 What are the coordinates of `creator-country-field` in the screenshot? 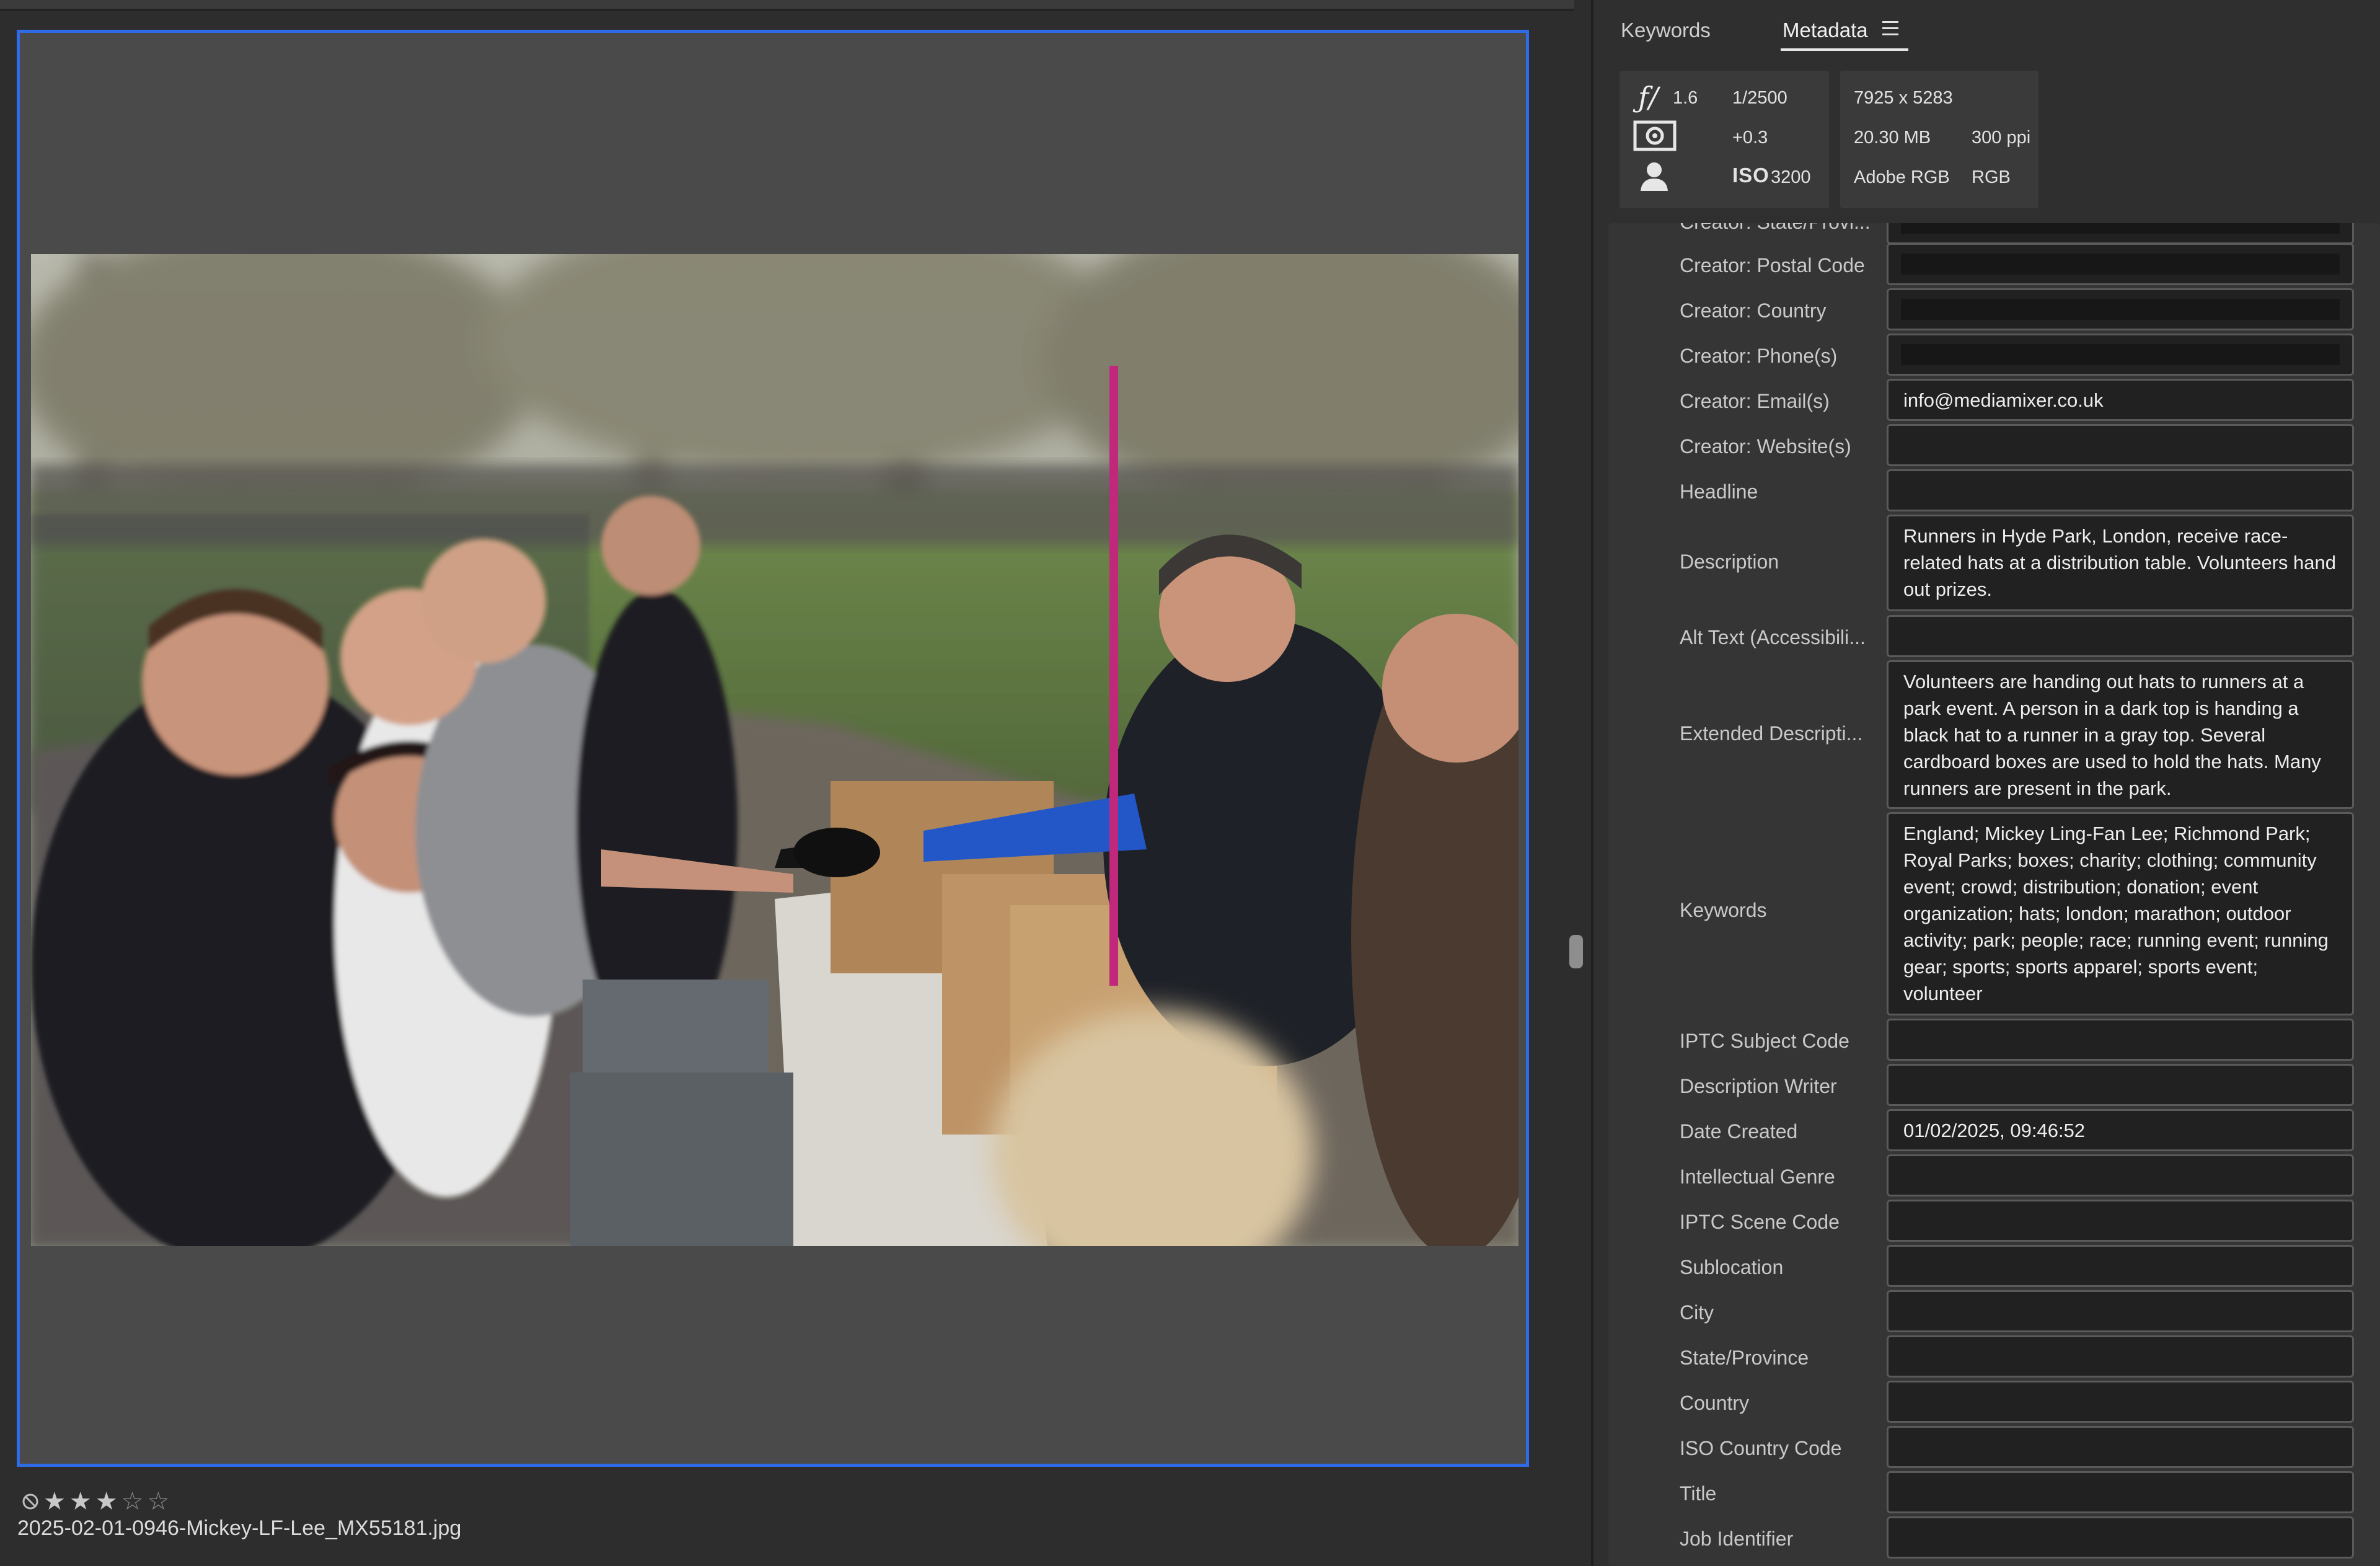 It's located at (2120, 309).